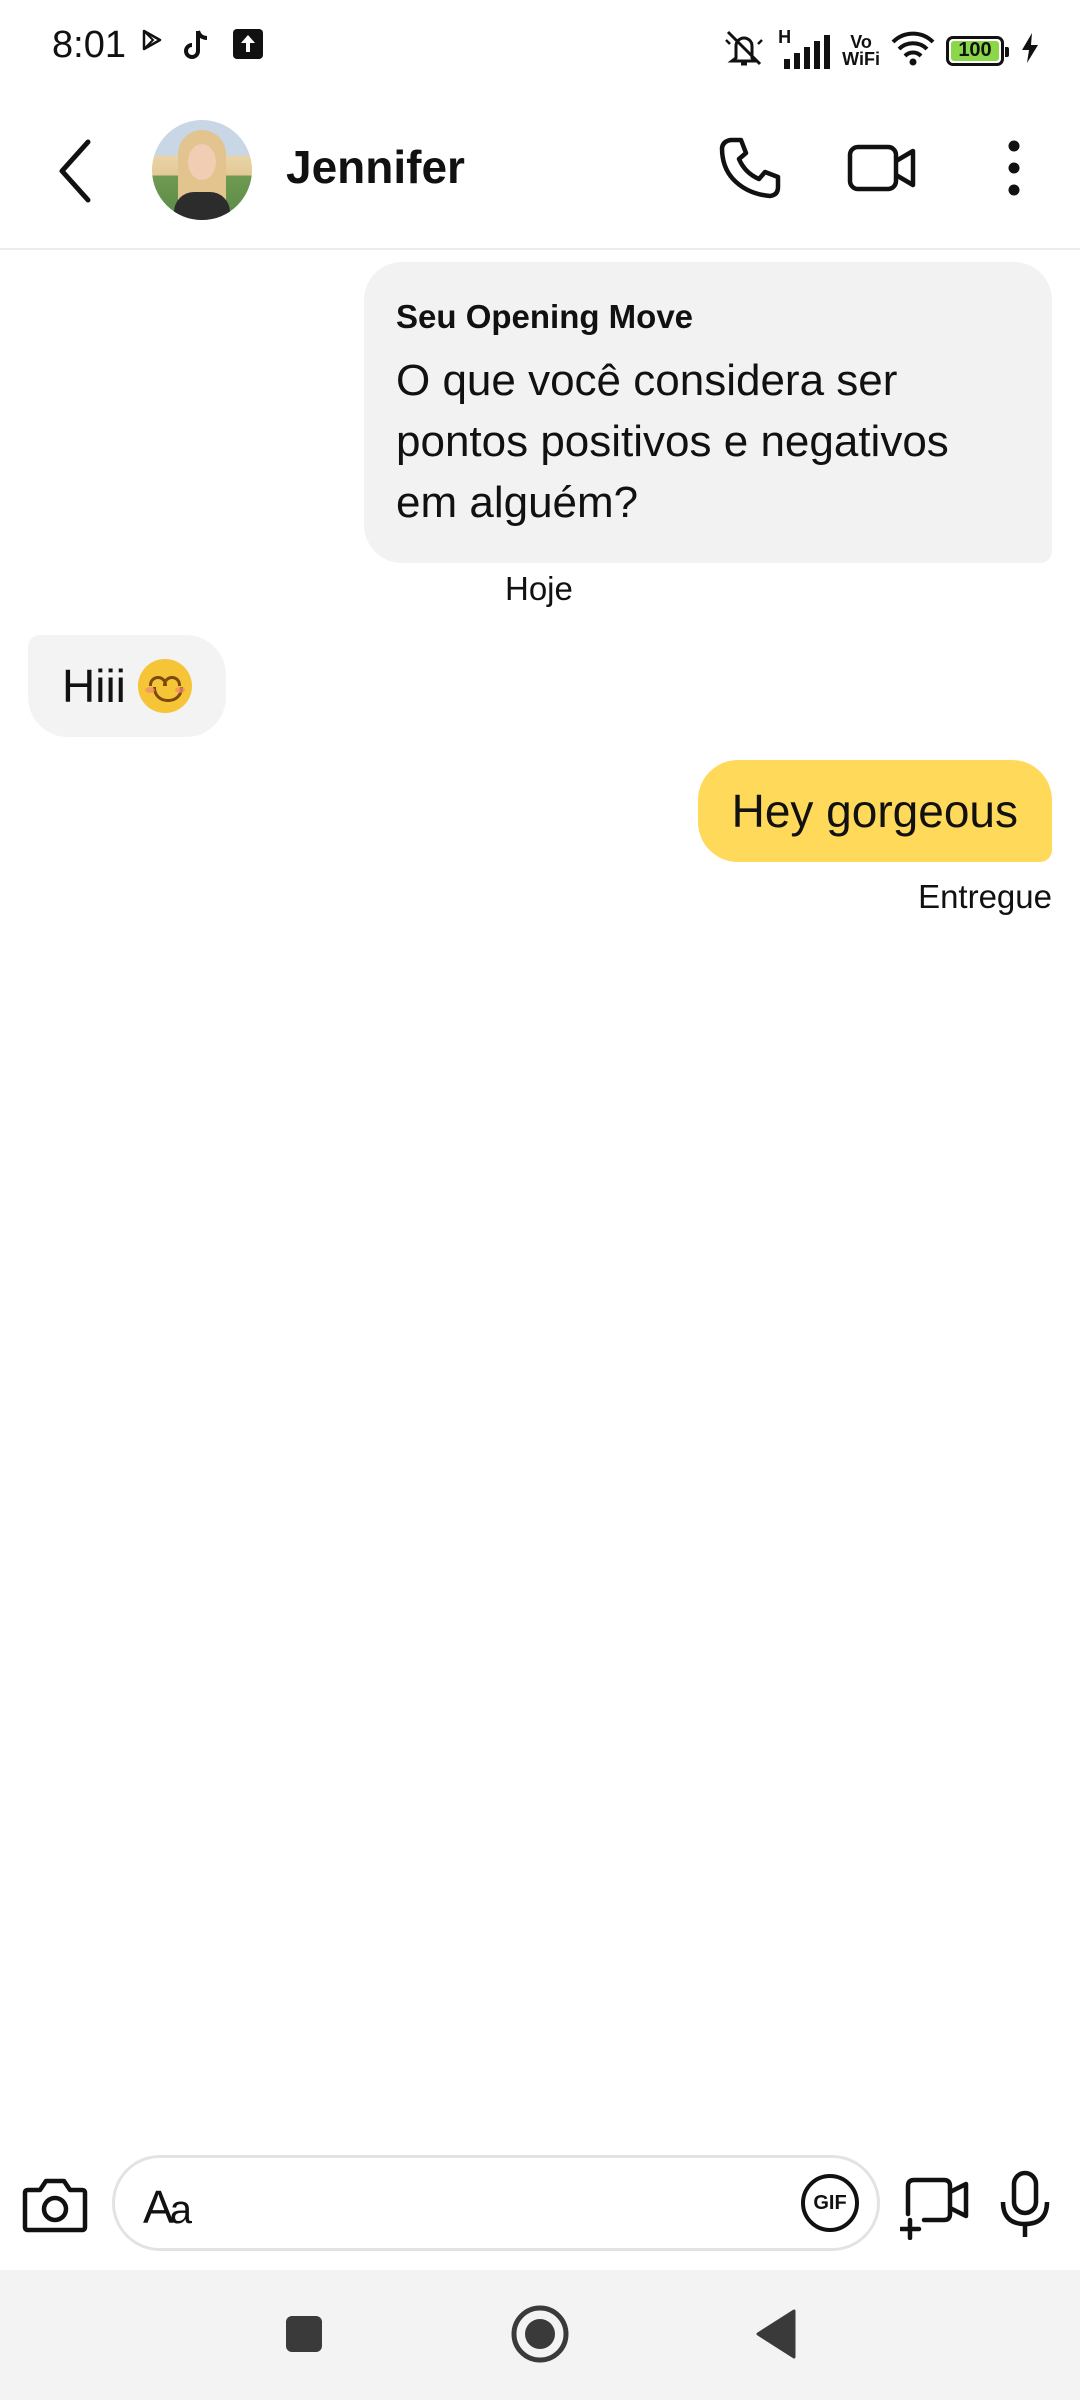  Describe the element at coordinates (539, 588) in the screenshot. I see `day-separator: Hoje` at that location.